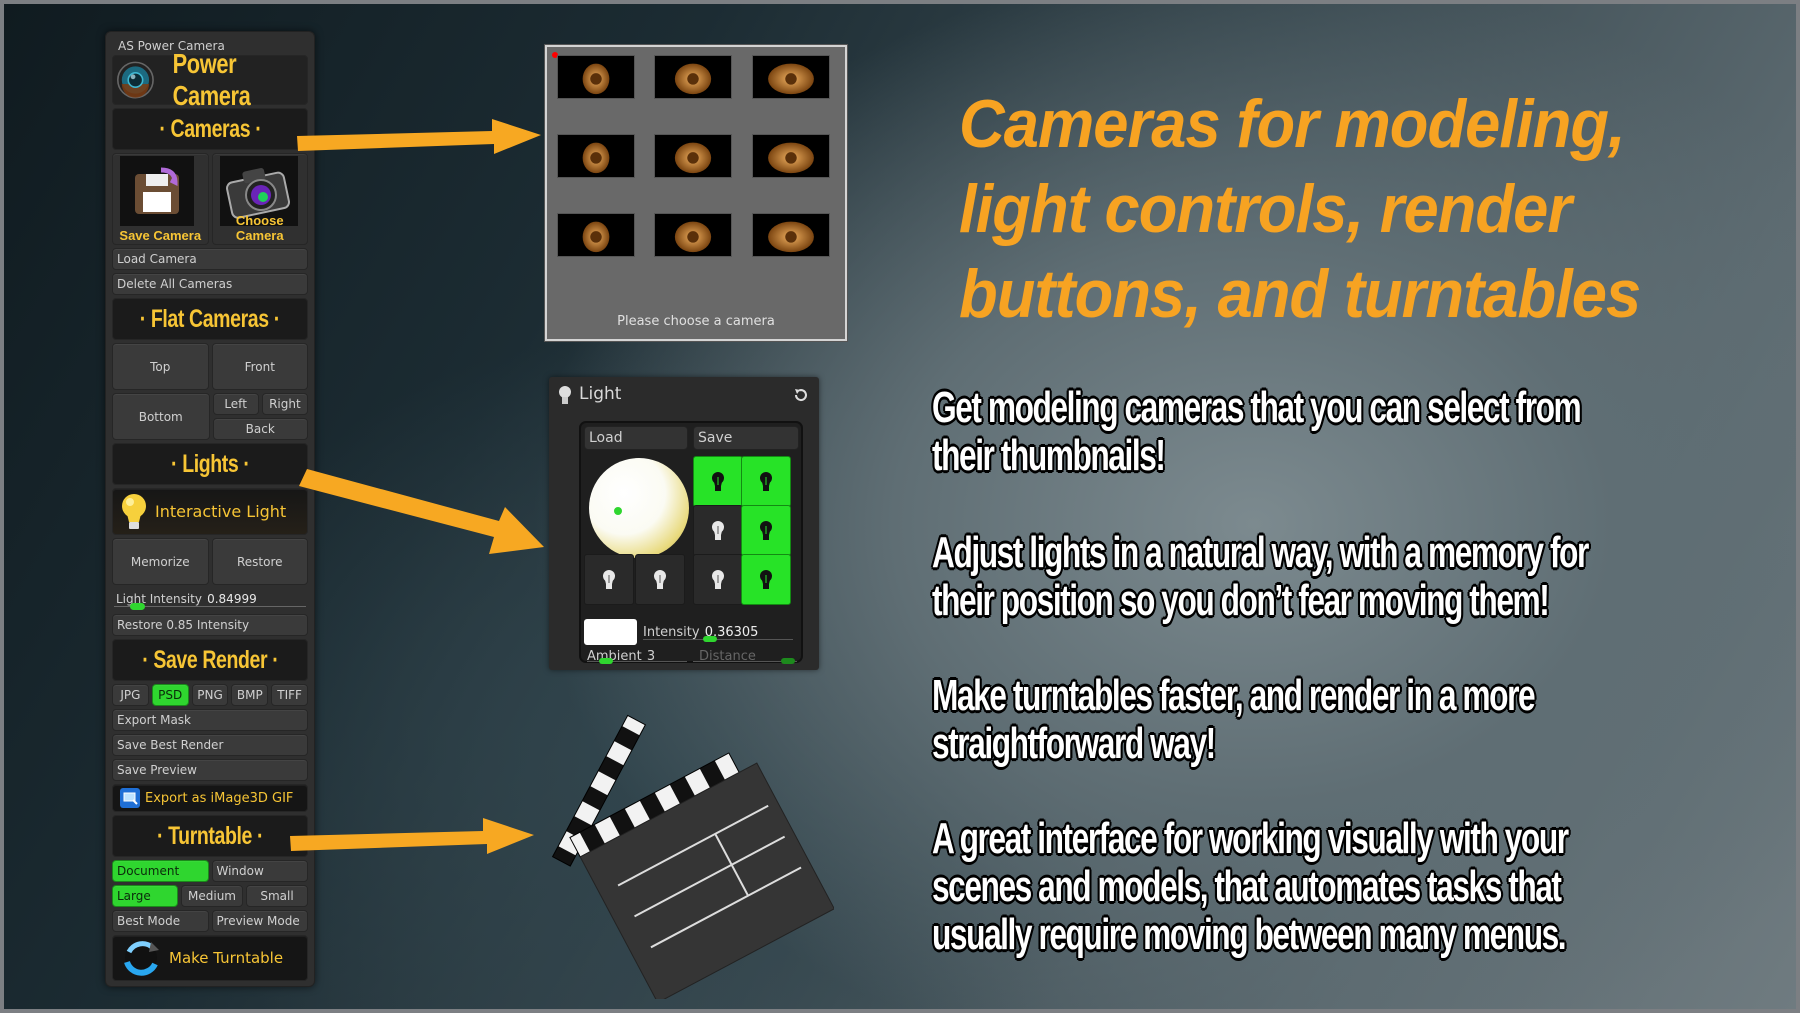  Describe the element at coordinates (606, 661) in the screenshot. I see `ambient-knob` at that location.